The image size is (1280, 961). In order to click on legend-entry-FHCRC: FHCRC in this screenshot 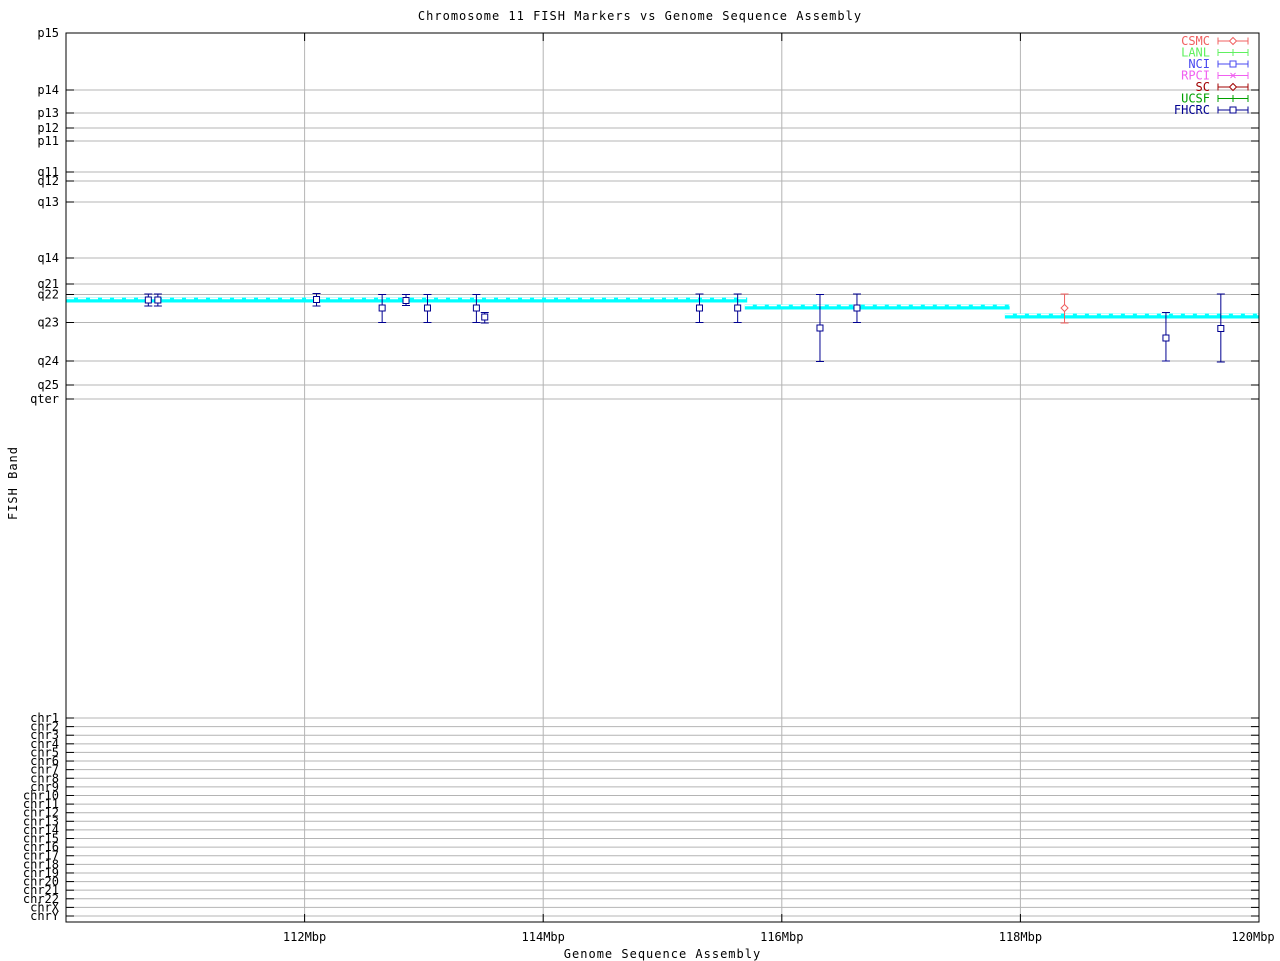, I will do `click(1211, 110)`.